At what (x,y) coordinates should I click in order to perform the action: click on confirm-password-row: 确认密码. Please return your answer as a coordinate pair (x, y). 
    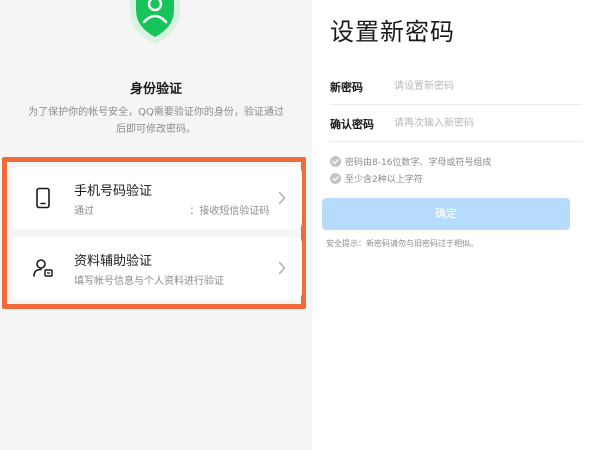
    Looking at the image, I should click on (456, 123).